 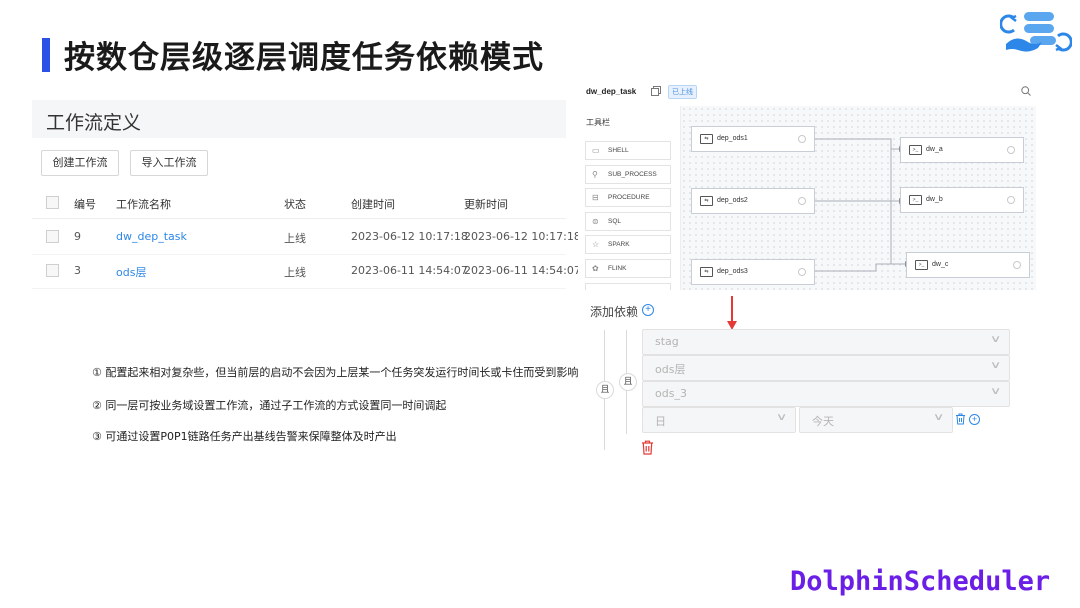 I want to click on tool-label: SHELL, so click(x=618, y=150).